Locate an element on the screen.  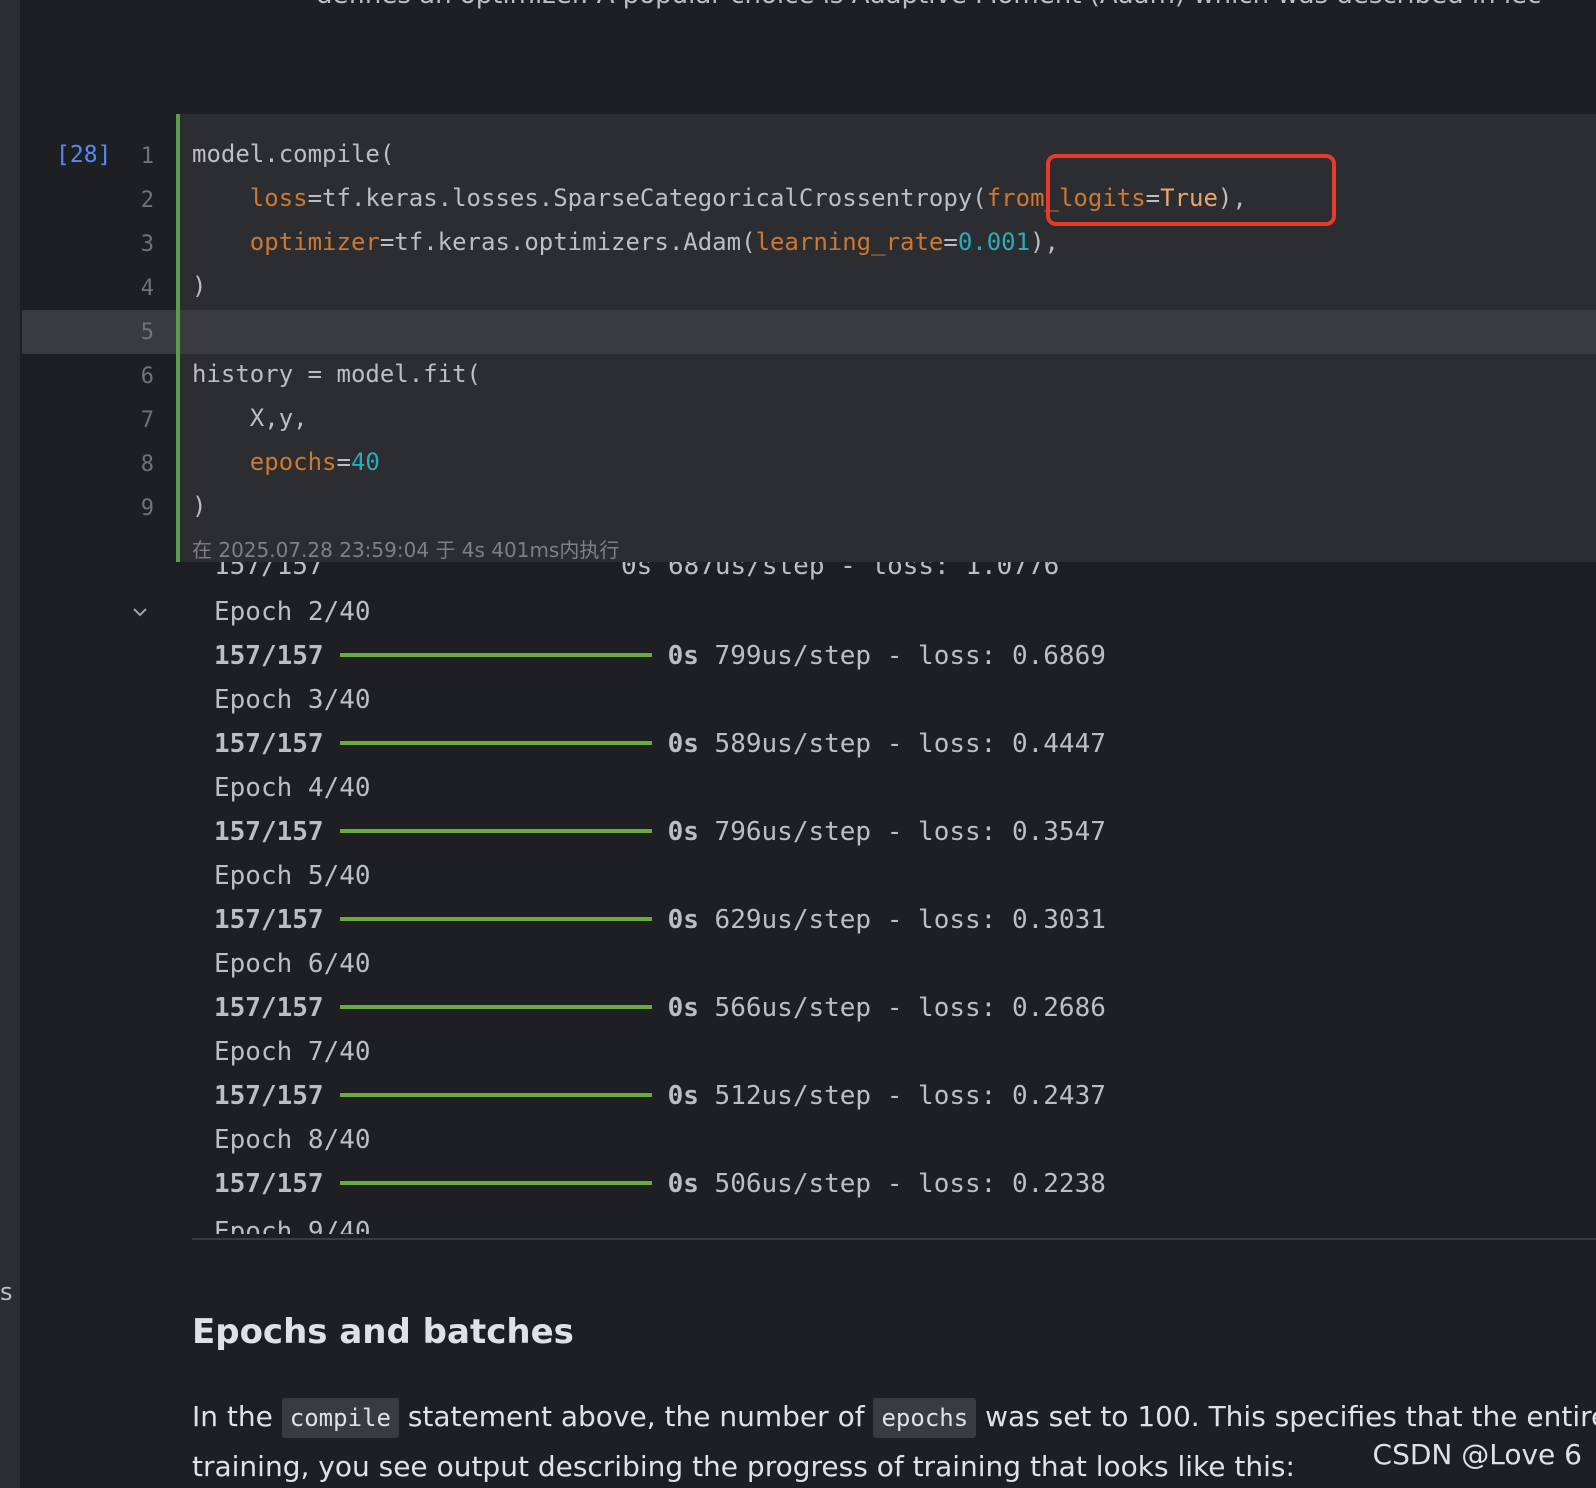
chevron-down-icon is located at coordinates (140, 612).